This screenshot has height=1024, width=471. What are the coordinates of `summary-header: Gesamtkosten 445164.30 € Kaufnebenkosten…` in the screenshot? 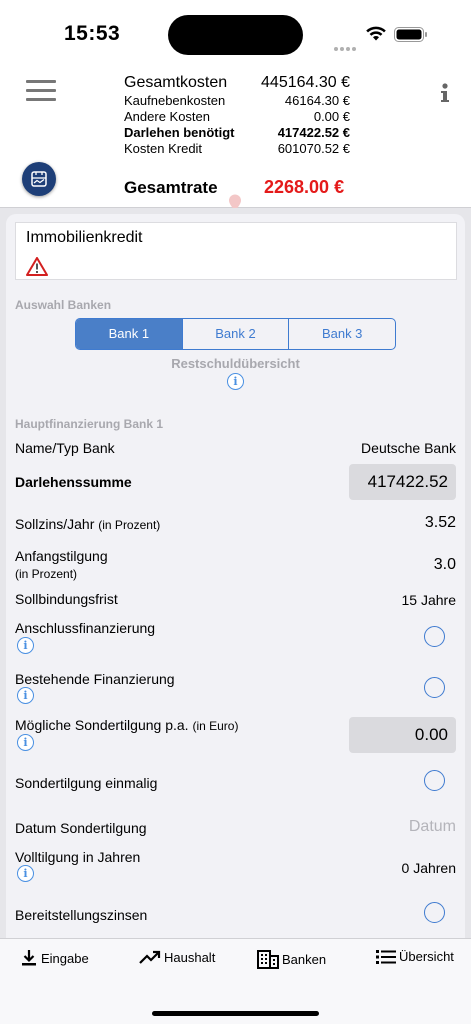 It's located at (235, 138).